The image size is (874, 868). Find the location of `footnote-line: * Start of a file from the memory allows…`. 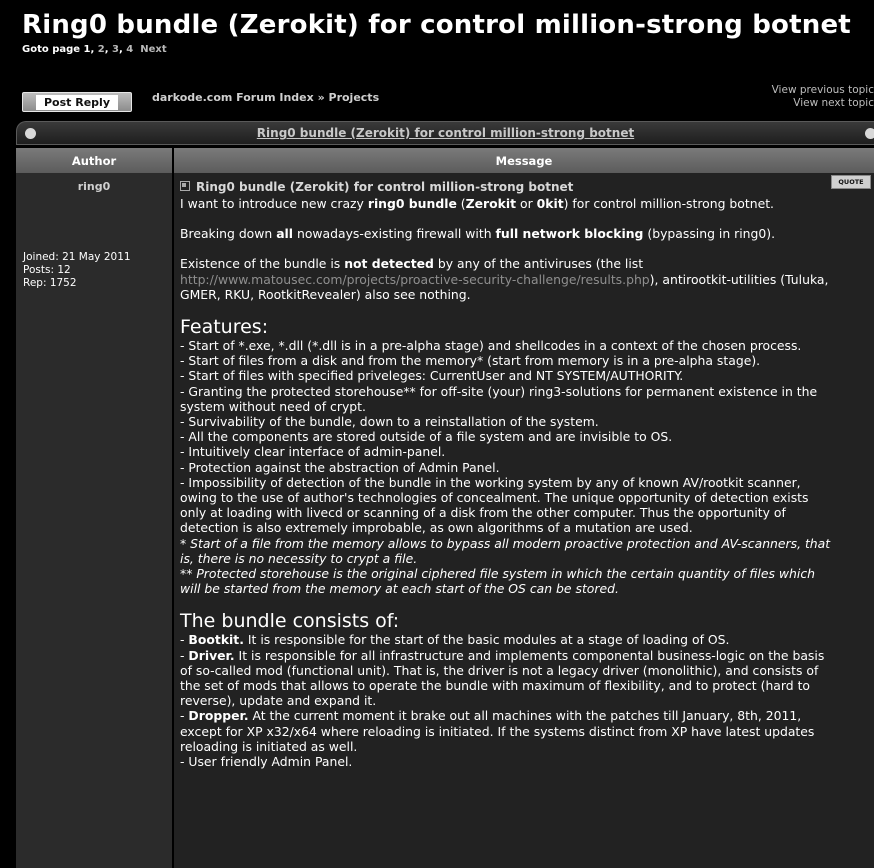

footnote-line: * Start of a file from the memory allows… is located at coordinates (505, 543).